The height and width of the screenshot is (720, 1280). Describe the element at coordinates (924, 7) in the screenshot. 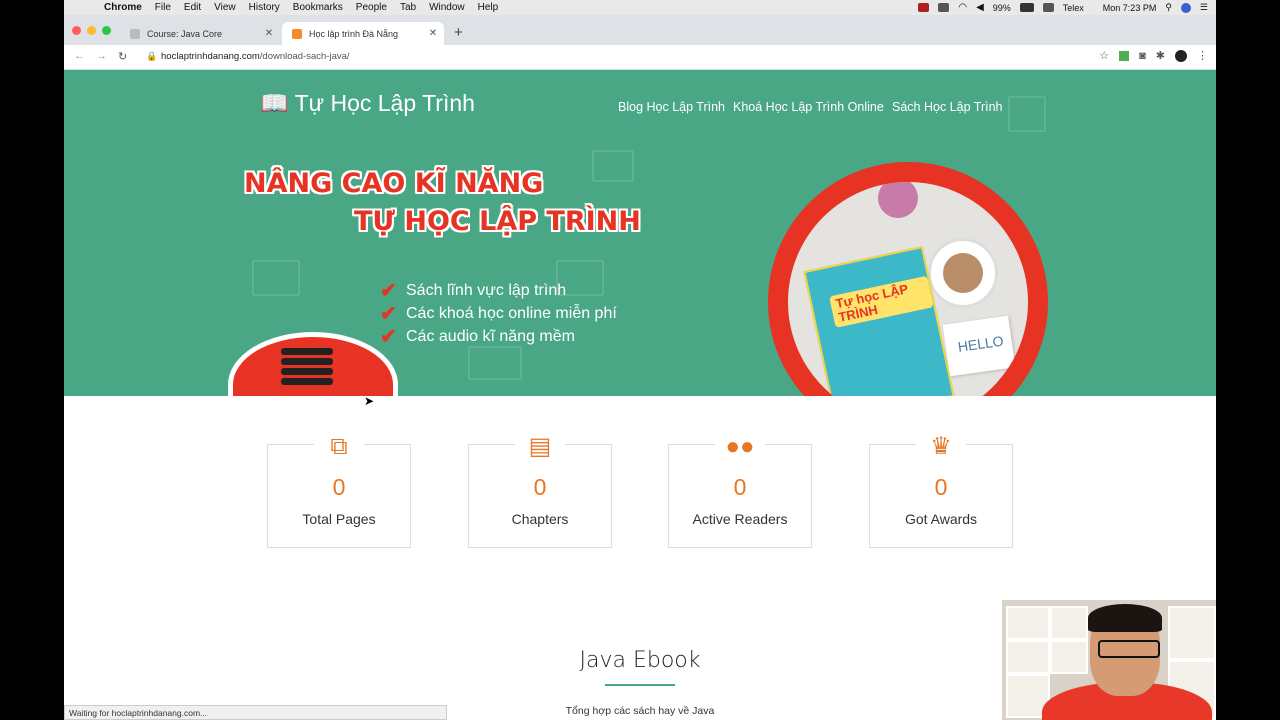

I see `record-icon` at that location.